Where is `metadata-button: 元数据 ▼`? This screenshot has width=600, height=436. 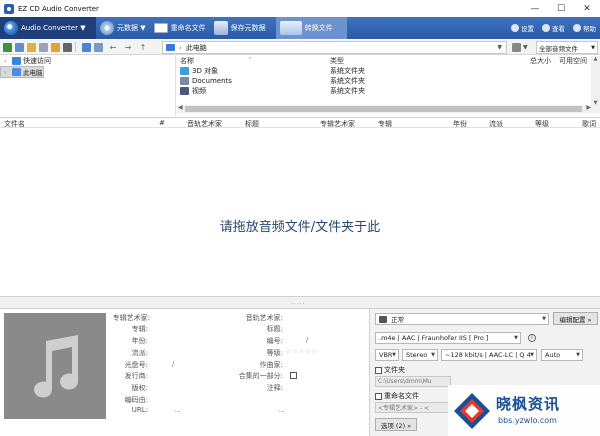
metadata-button: 元数据 ▼ is located at coordinates (123, 28).